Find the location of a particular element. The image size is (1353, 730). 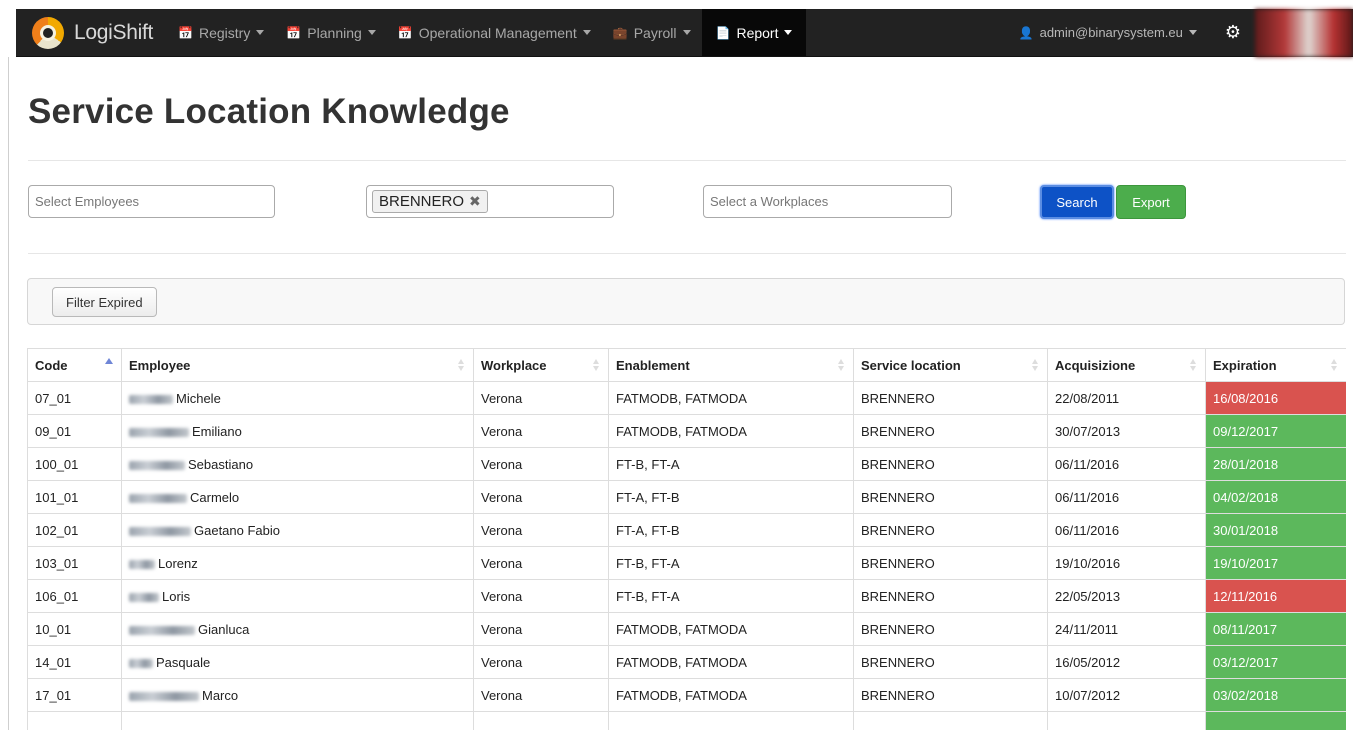

divider is located at coordinates (687, 160).